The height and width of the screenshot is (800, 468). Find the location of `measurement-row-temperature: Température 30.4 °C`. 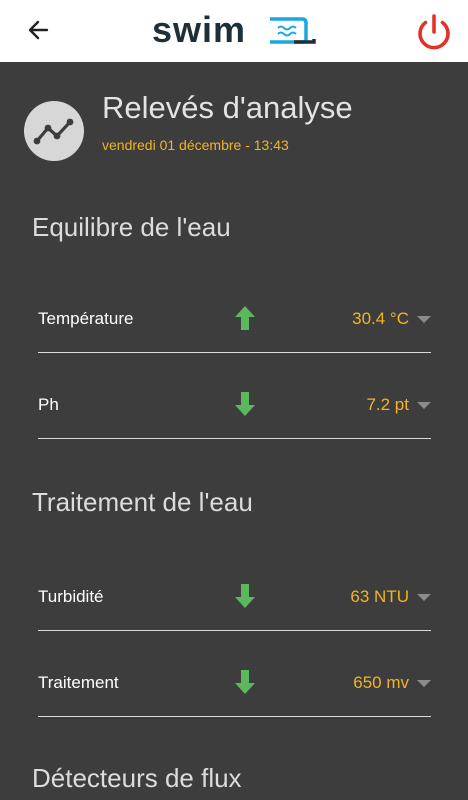

measurement-row-temperature: Température 30.4 °C is located at coordinates (234, 322).